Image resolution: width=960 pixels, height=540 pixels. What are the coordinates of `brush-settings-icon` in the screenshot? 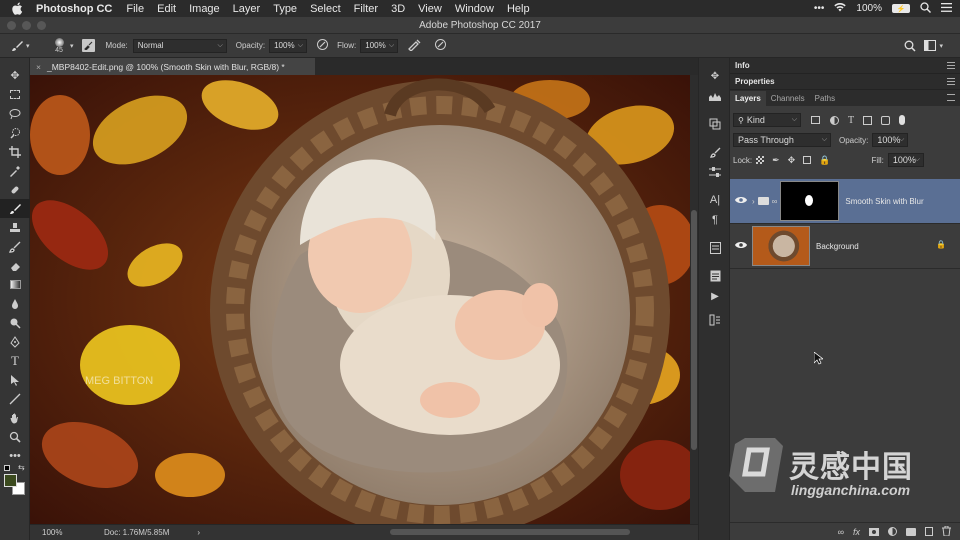 It's located at (715, 152).